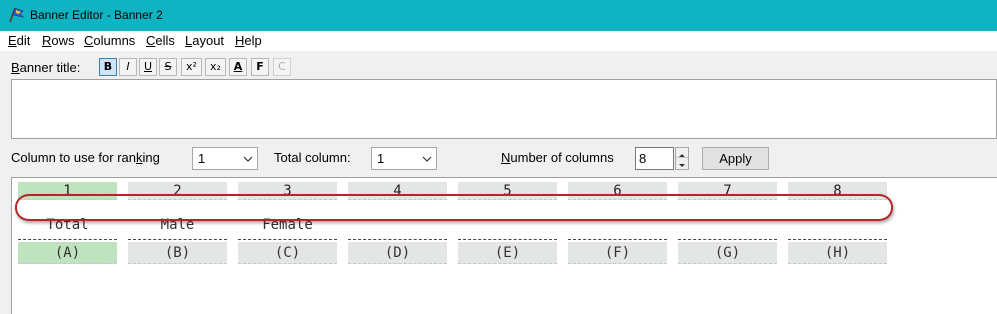 The image size is (997, 314). I want to click on menu-bar: Edit Rows Columns Cells Layout Help, so click(498, 41).